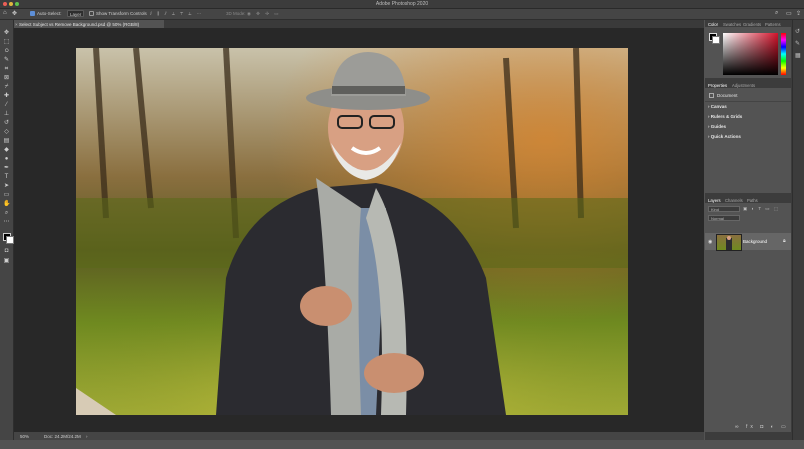 The height and width of the screenshot is (449, 804). Describe the element at coordinates (236, 13) in the screenshot. I see `3d-mode-label: 3D Mode:` at that location.